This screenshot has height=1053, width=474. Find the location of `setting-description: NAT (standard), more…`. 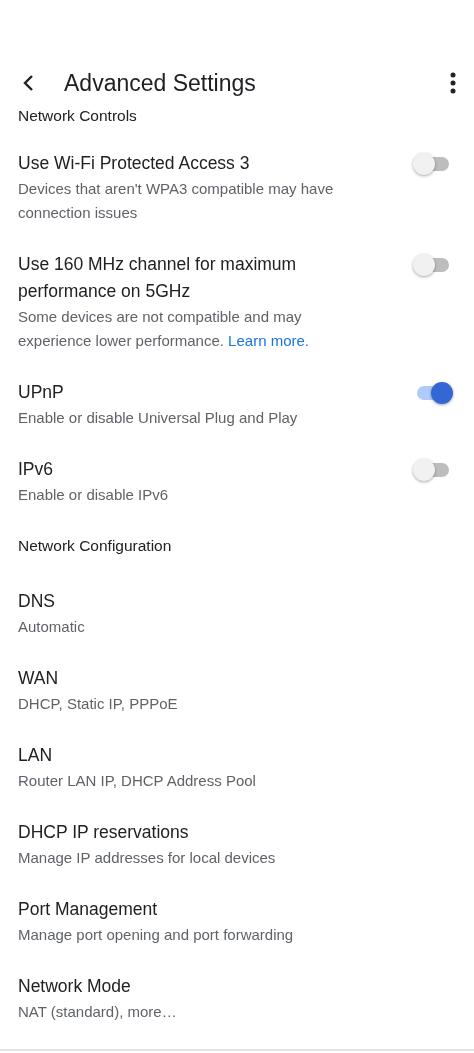

setting-description: NAT (standard), more… is located at coordinates (98, 1012).